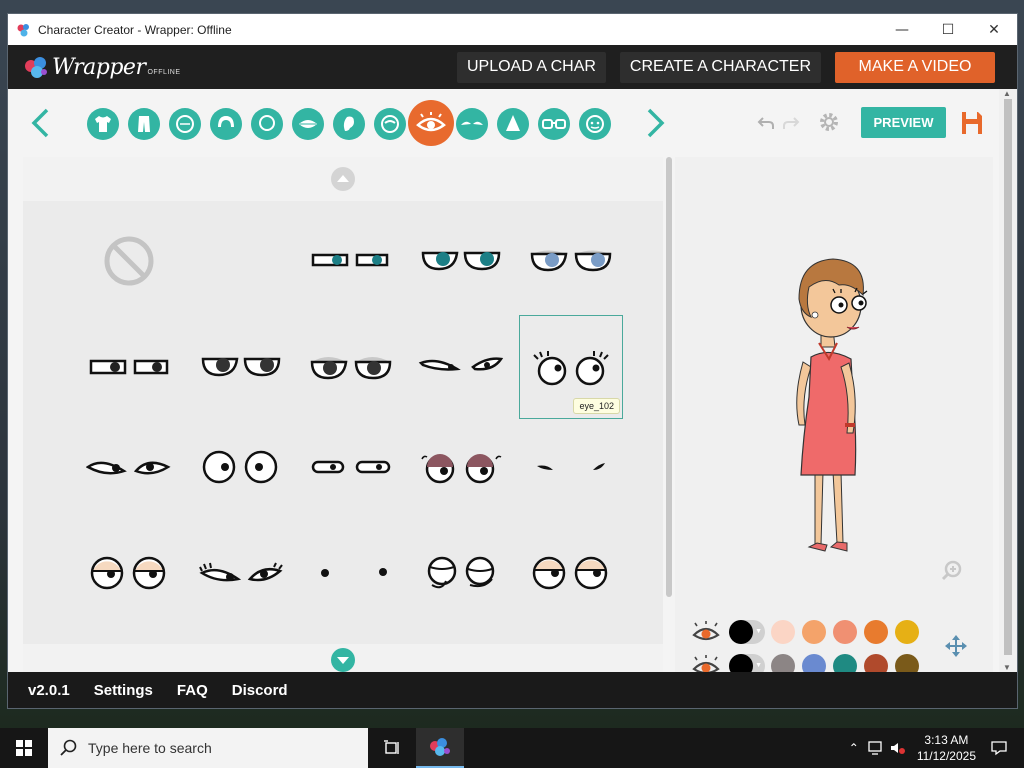 The width and height of the screenshot is (1024, 768). Describe the element at coordinates (461, 573) in the screenshot. I see `asset-eye-spiral` at that location.